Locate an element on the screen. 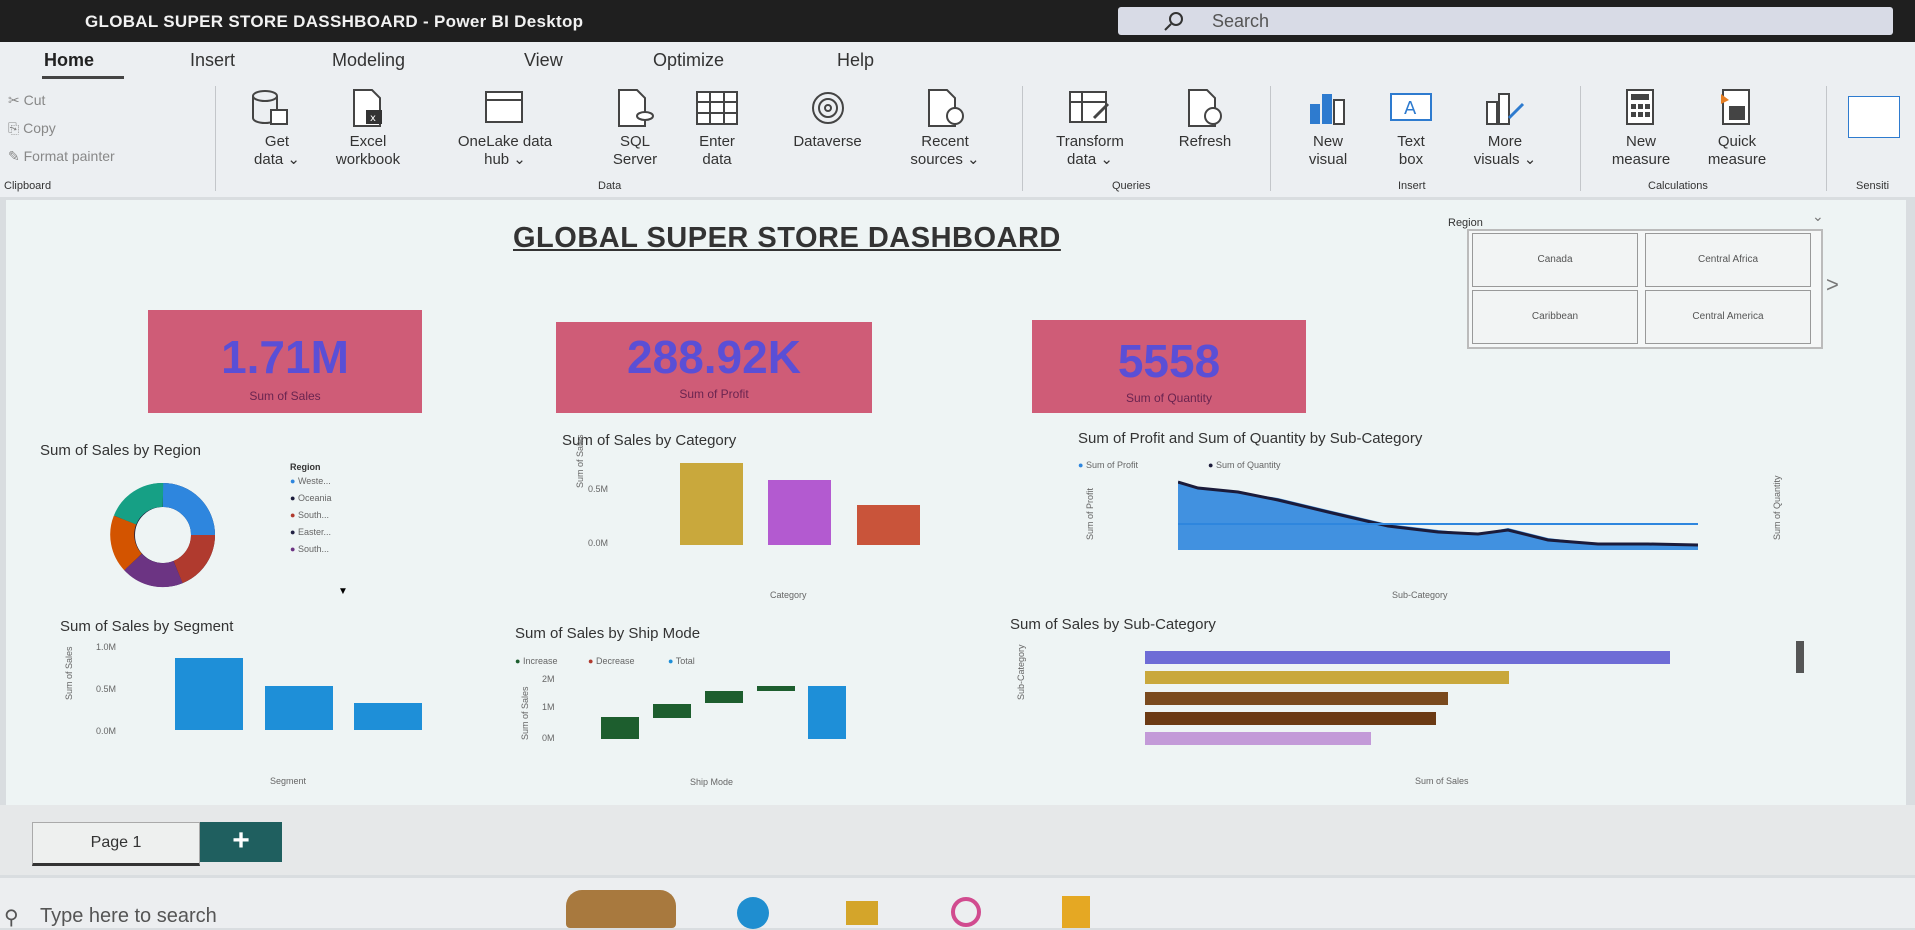 Image resolution: width=1915 pixels, height=930 pixels. cut-button: ✂ Cut is located at coordinates (26, 100).